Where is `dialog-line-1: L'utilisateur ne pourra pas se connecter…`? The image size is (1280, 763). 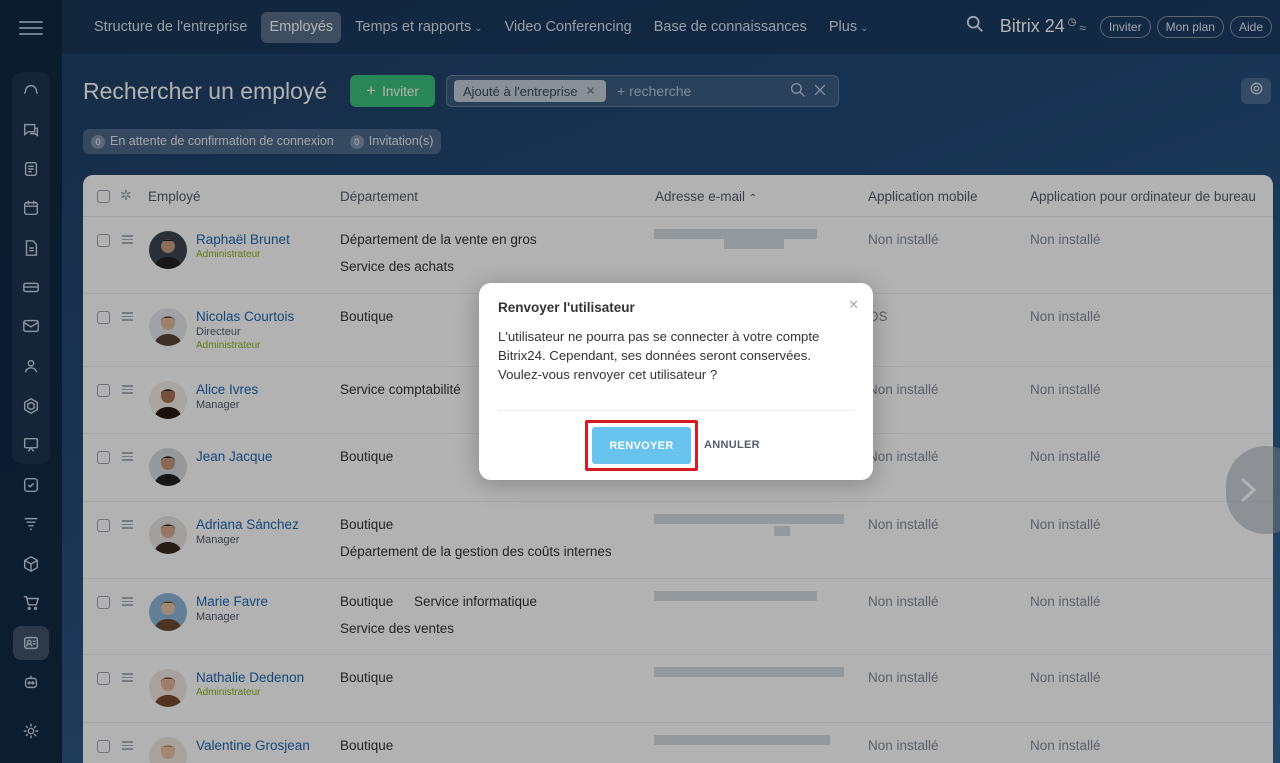 dialog-line-1: L'utilisateur ne pourra pas se connecter… is located at coordinates (659, 336).